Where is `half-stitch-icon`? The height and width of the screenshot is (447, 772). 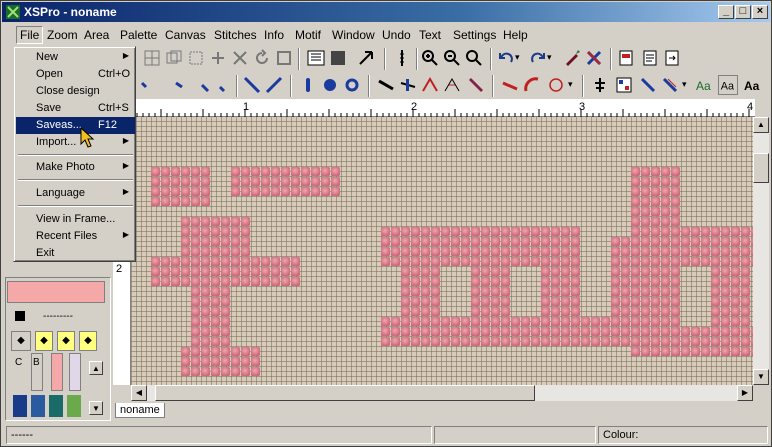 half-stitch-icon is located at coordinates (146, 85).